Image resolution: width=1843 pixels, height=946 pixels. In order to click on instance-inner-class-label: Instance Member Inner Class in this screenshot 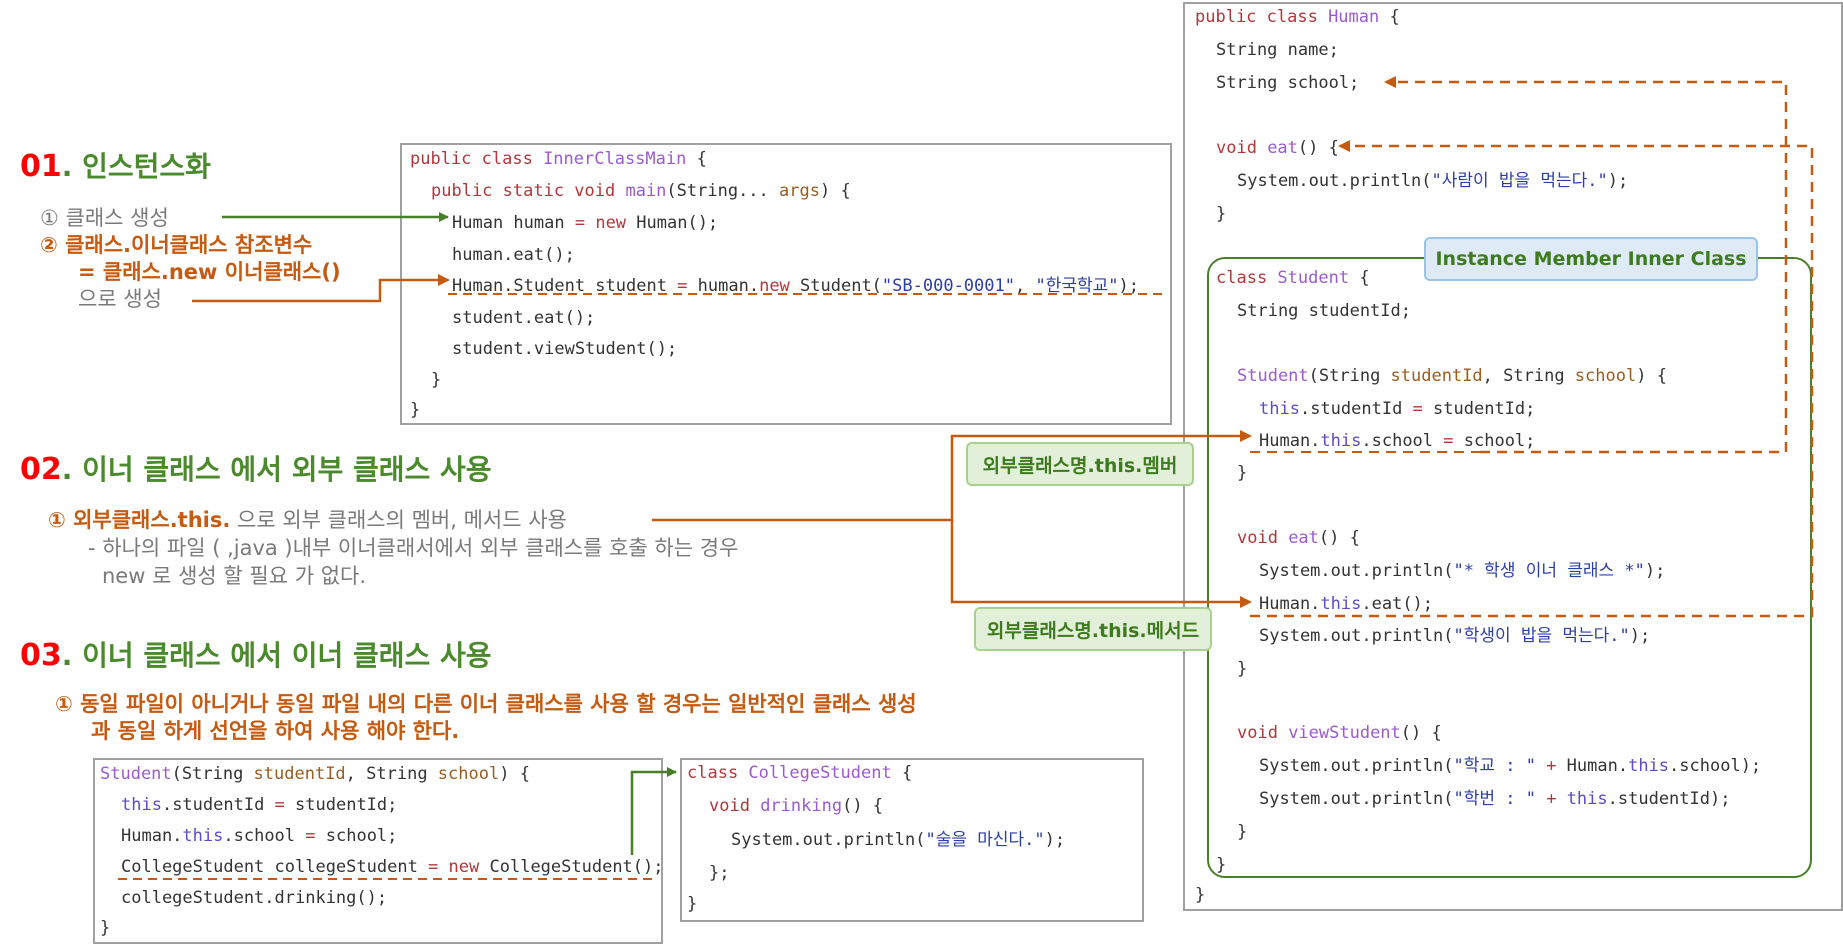, I will do `click(1591, 259)`.